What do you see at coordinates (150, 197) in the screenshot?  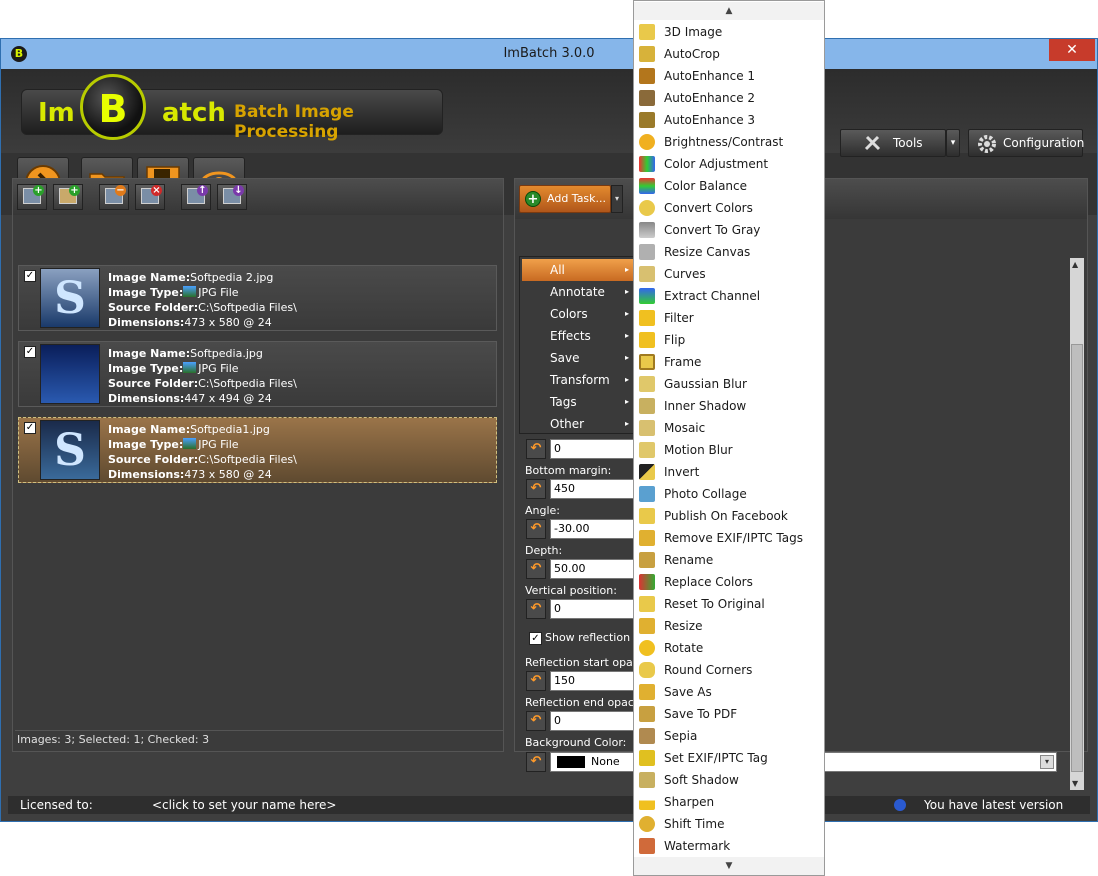 I see `remove-all-button: ×` at bounding box center [150, 197].